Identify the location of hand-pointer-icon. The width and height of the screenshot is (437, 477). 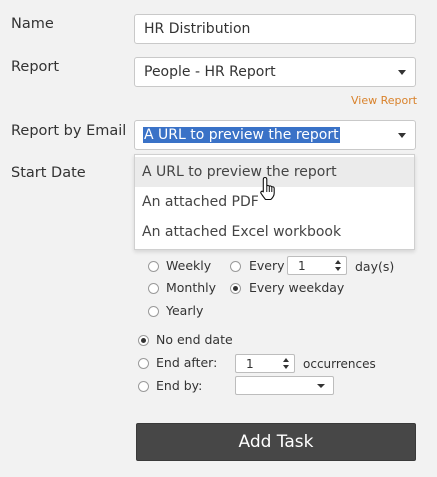
(267, 188).